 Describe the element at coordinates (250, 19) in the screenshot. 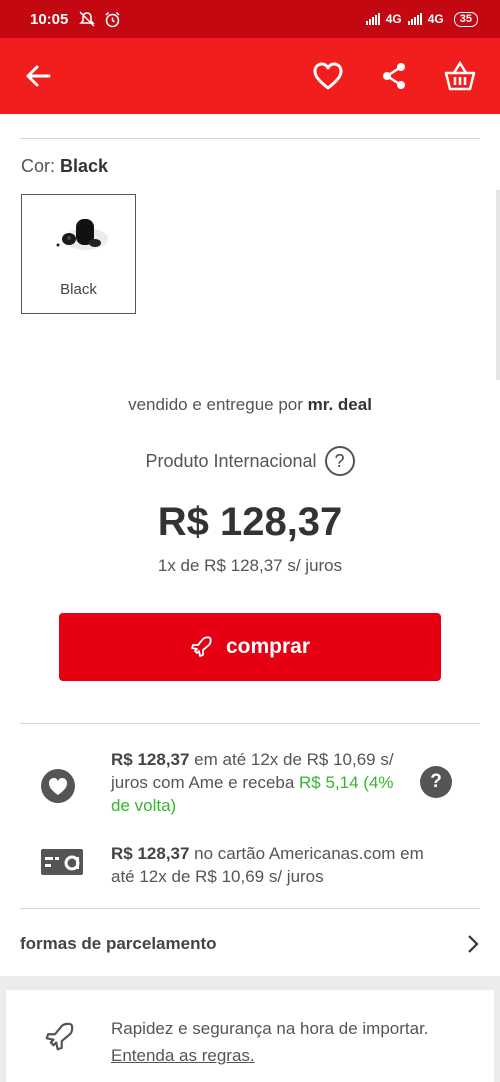

I see `status-bar: 10:05 4G 4G 35` at that location.